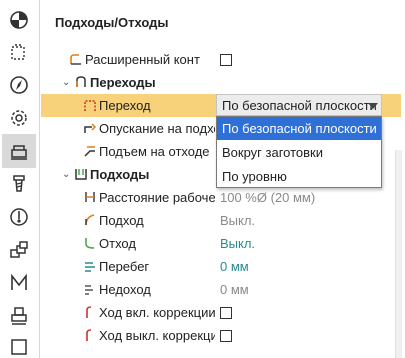  I want to click on approaches-group-label: Подходы, so click(120, 174).